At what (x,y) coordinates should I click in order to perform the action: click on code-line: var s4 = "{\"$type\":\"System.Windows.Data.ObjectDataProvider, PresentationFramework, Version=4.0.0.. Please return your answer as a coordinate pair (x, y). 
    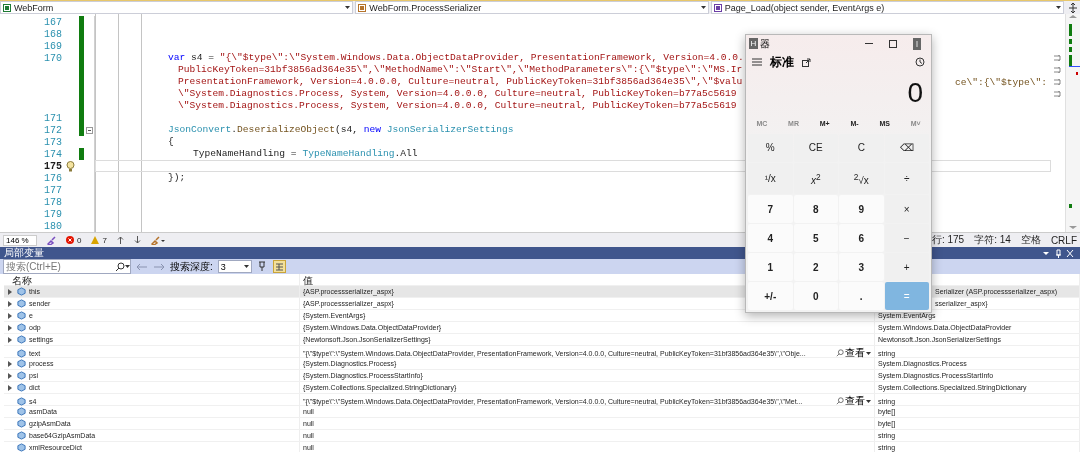
    Looking at the image, I should click on (456, 58).